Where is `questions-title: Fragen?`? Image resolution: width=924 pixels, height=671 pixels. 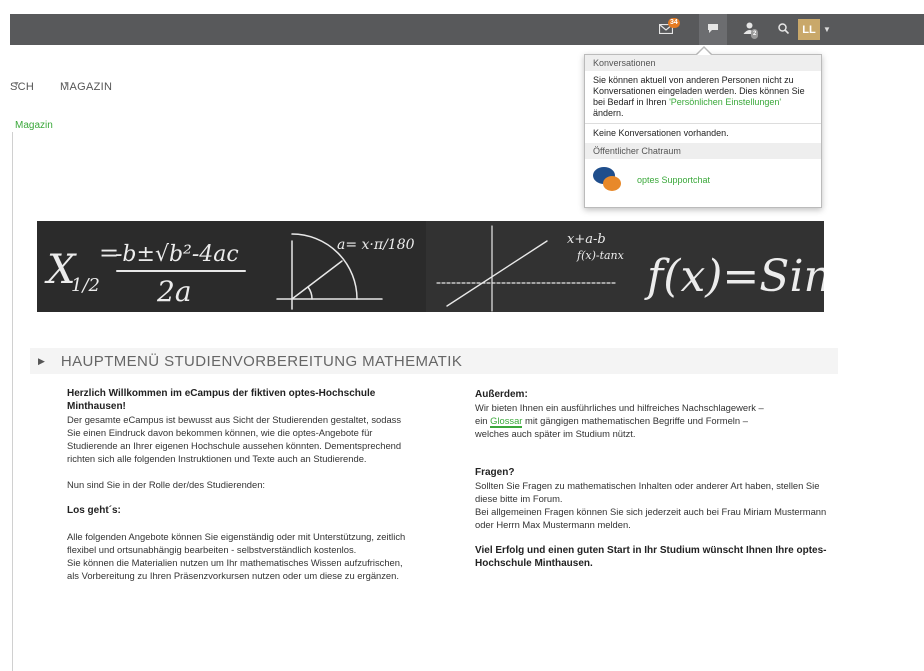
questions-title: Fragen? is located at coordinates (495, 472).